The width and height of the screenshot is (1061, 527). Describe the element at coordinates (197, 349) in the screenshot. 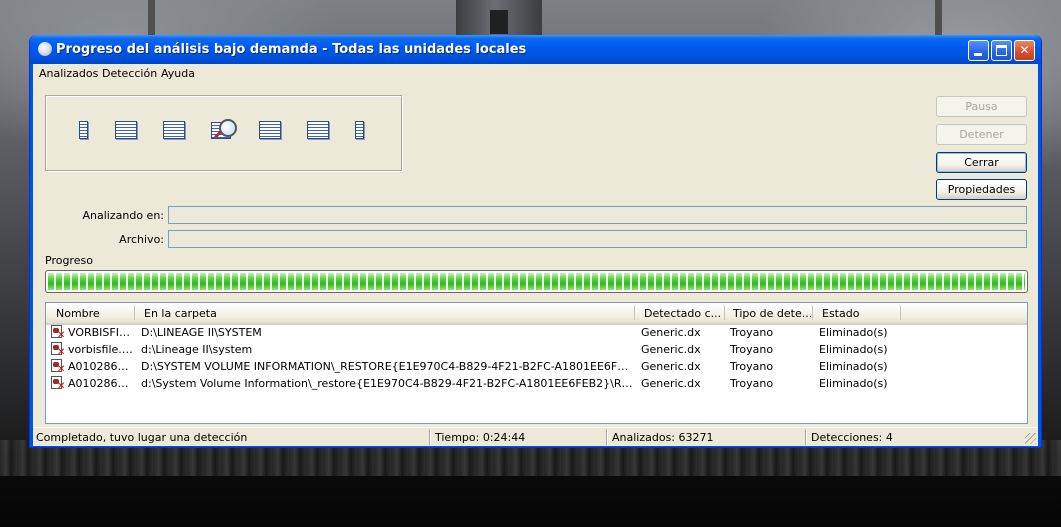

I see `cell-folder: d:\Lineage II\system` at that location.